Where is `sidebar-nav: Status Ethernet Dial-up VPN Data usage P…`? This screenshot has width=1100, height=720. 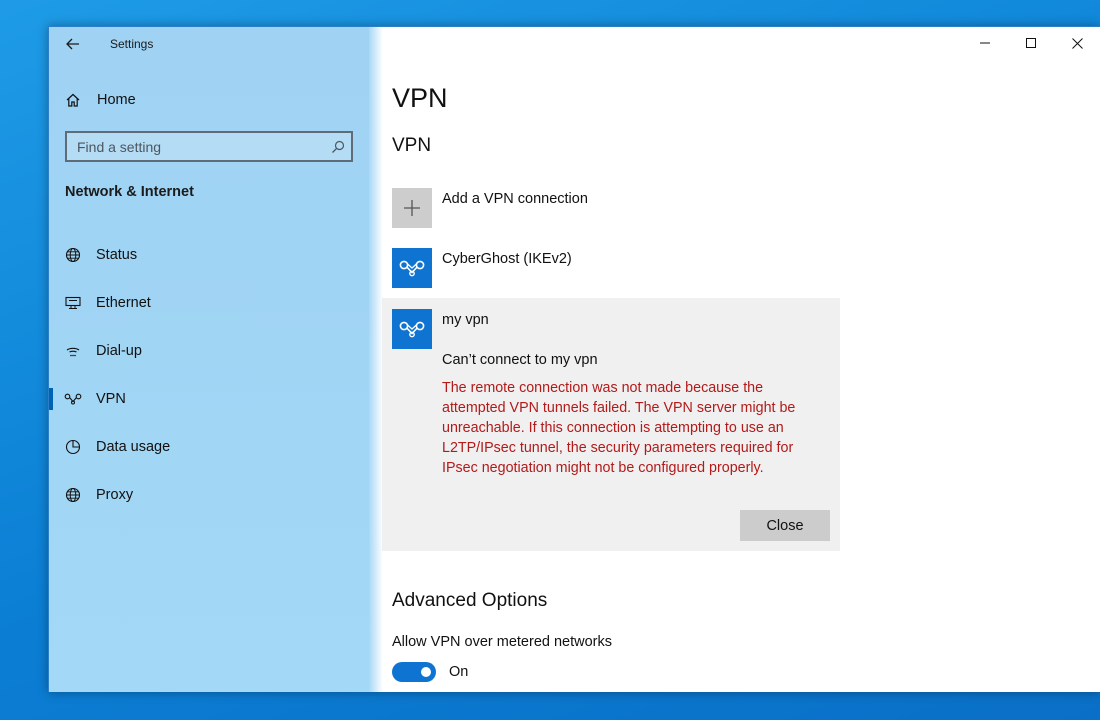 sidebar-nav: Status Ethernet Dial-up VPN Data usage P… is located at coordinates (209, 375).